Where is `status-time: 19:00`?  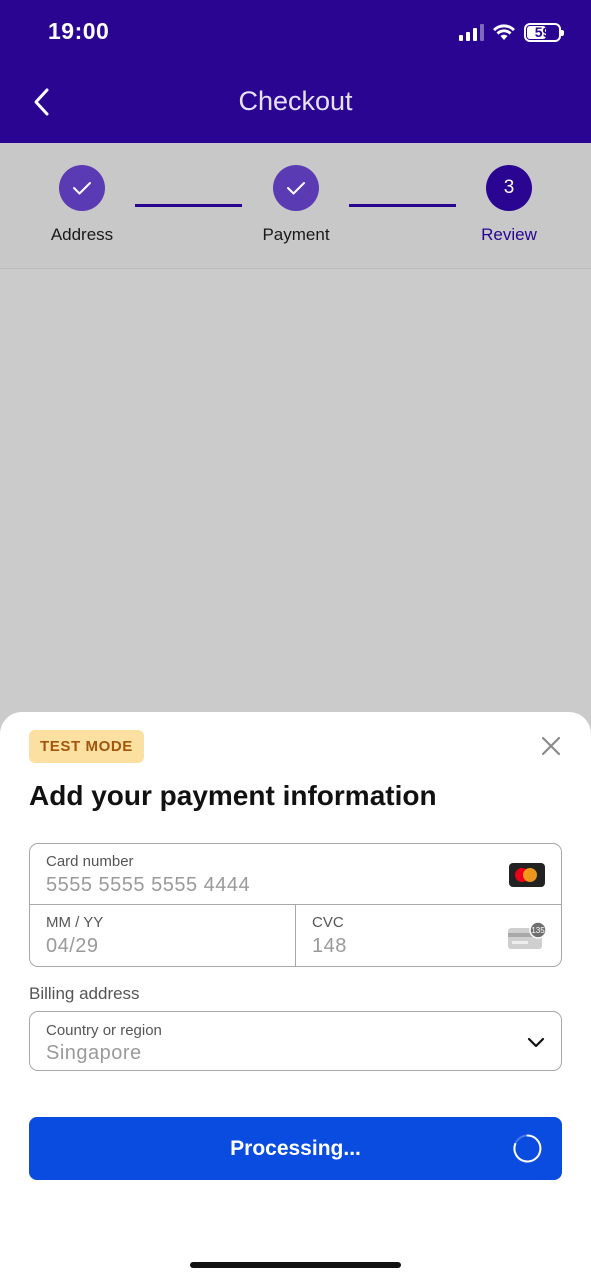 status-time: 19:00 is located at coordinates (79, 31).